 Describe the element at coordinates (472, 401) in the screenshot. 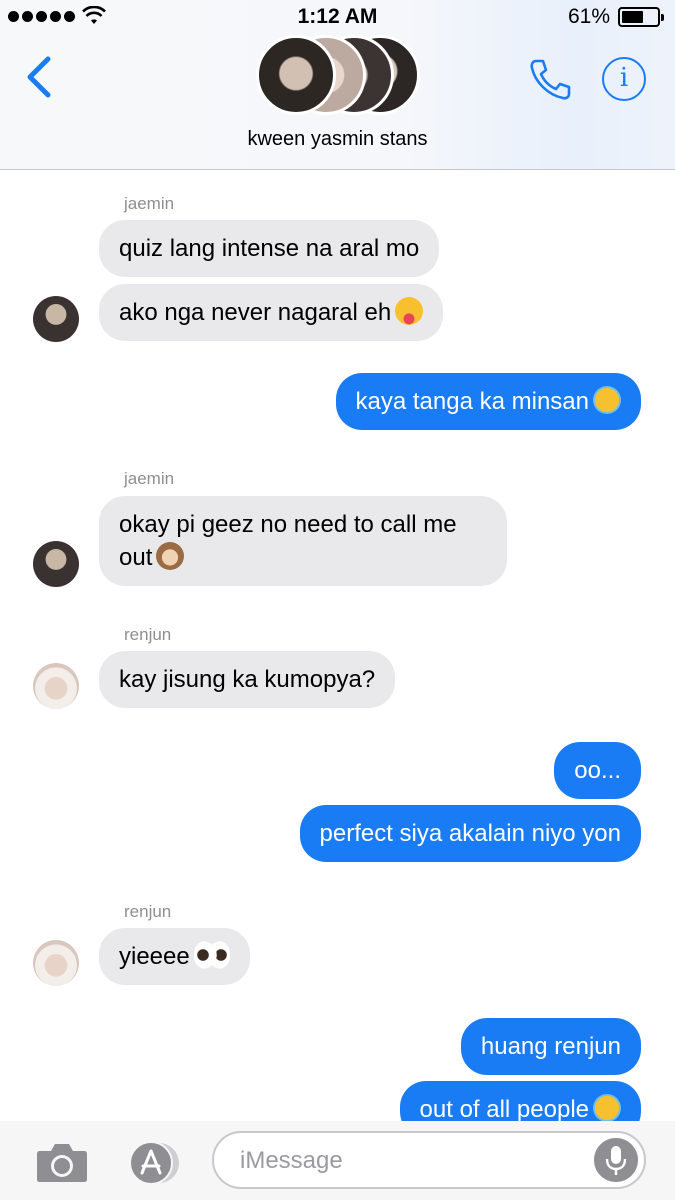

I see `message-text: kaya tanga ka minsan` at that location.